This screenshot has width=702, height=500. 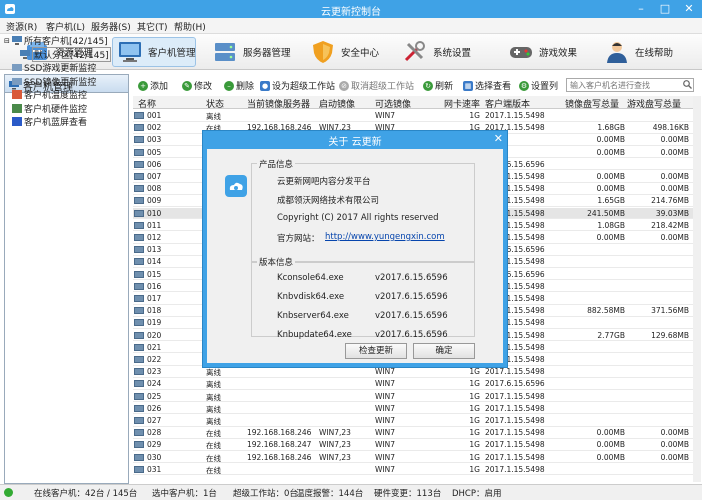 I want to click on table-cell: 39.03MB, so click(x=672, y=213).